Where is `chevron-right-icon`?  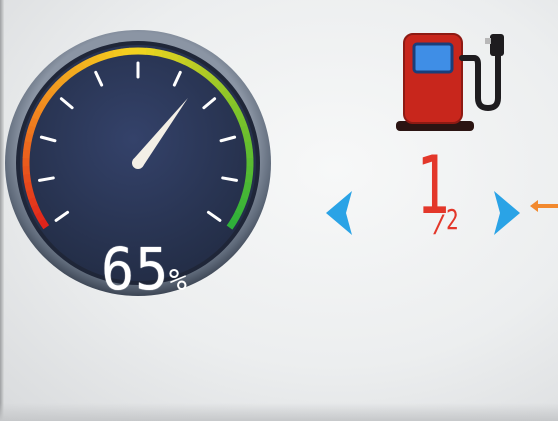 chevron-right-icon is located at coordinates (507, 213).